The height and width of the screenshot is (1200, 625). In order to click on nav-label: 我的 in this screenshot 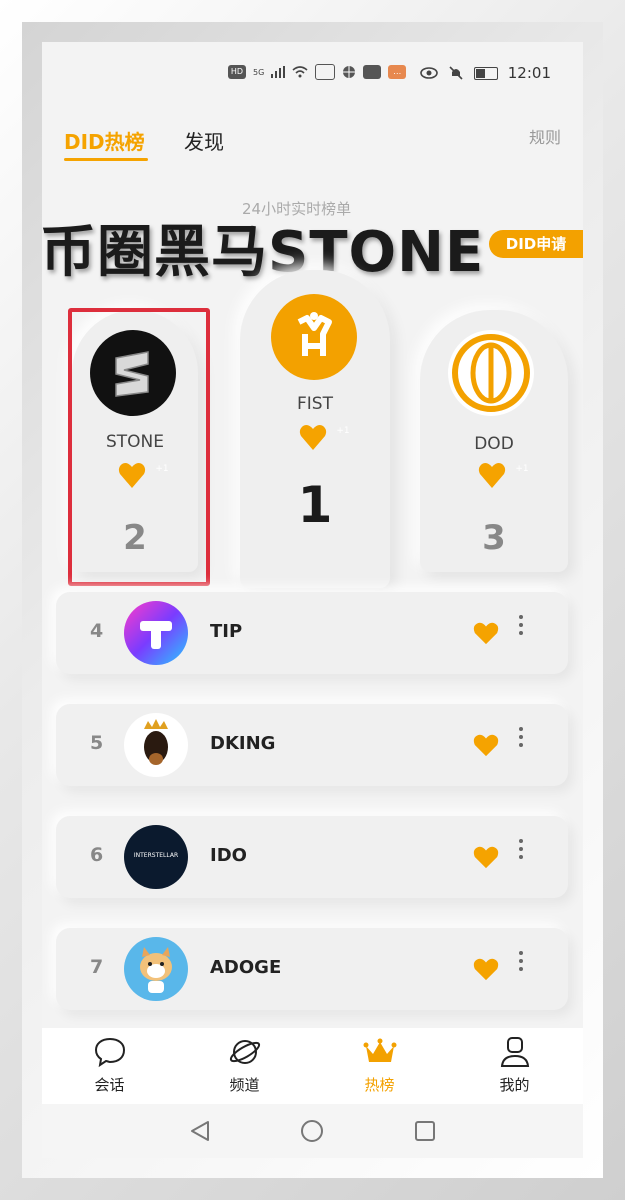, I will do `click(514, 1085)`.